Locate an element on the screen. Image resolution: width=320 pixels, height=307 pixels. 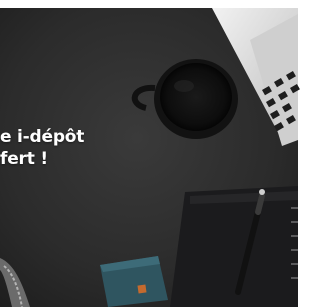
promo-headline-line1: e i-dépôt is located at coordinates (42, 137).